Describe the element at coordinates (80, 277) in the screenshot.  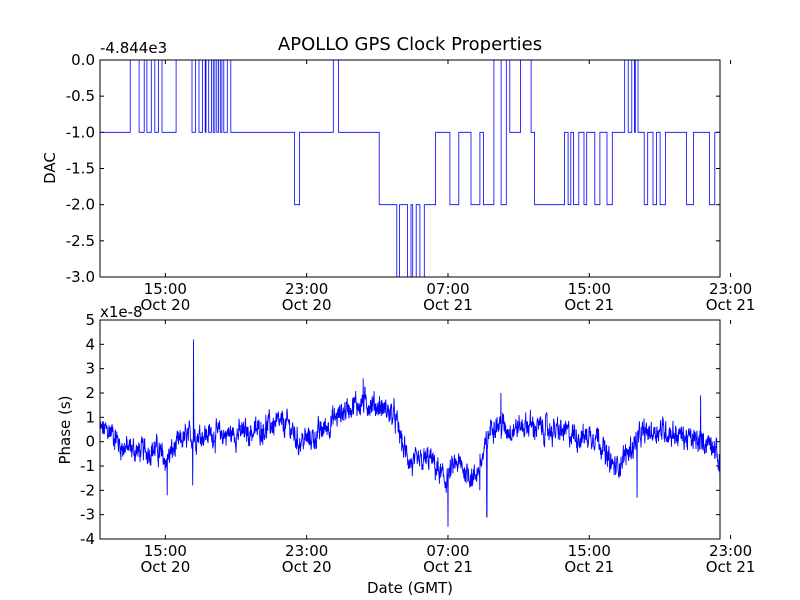
I see `dac-ytick-label: -3.0` at that location.